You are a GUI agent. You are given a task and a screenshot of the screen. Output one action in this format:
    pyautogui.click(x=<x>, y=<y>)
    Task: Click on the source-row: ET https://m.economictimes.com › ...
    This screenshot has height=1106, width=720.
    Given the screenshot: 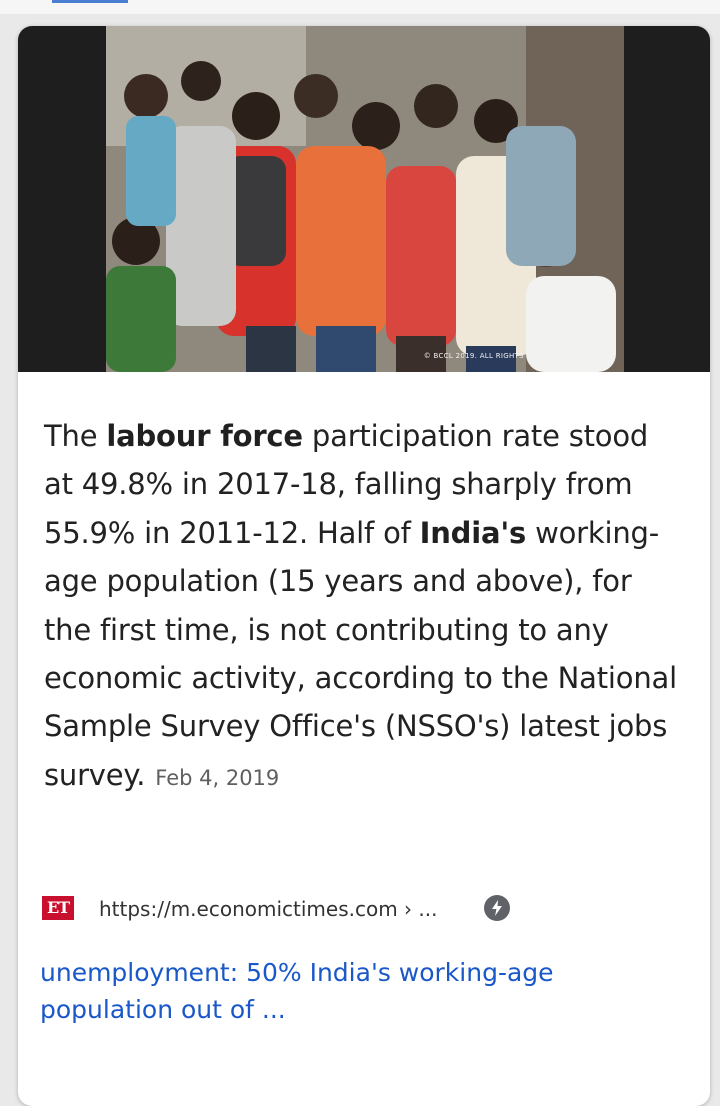 What is the action you would take?
    pyautogui.click(x=362, y=910)
    